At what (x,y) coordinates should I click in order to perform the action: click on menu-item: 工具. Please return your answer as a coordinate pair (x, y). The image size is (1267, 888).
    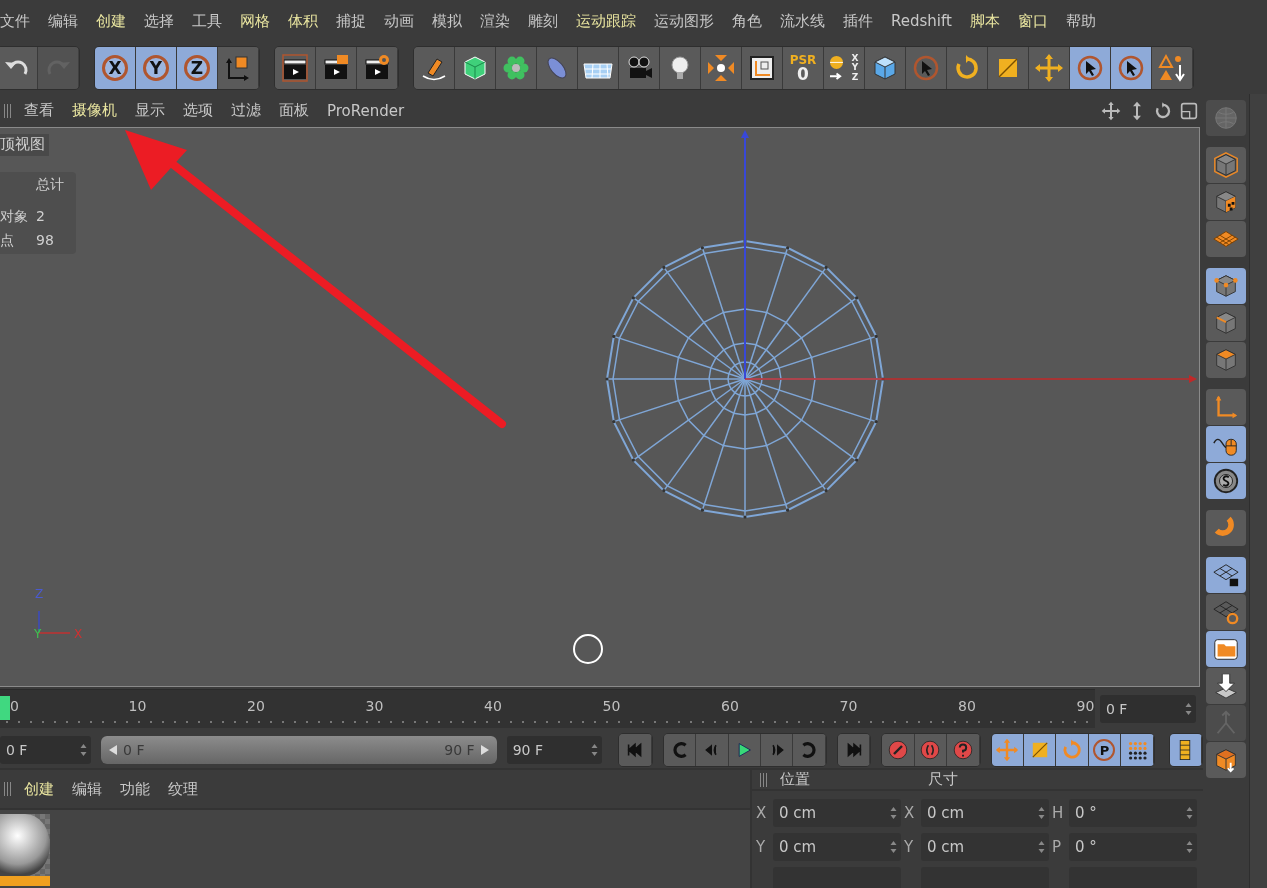
    Looking at the image, I should click on (212, 21).